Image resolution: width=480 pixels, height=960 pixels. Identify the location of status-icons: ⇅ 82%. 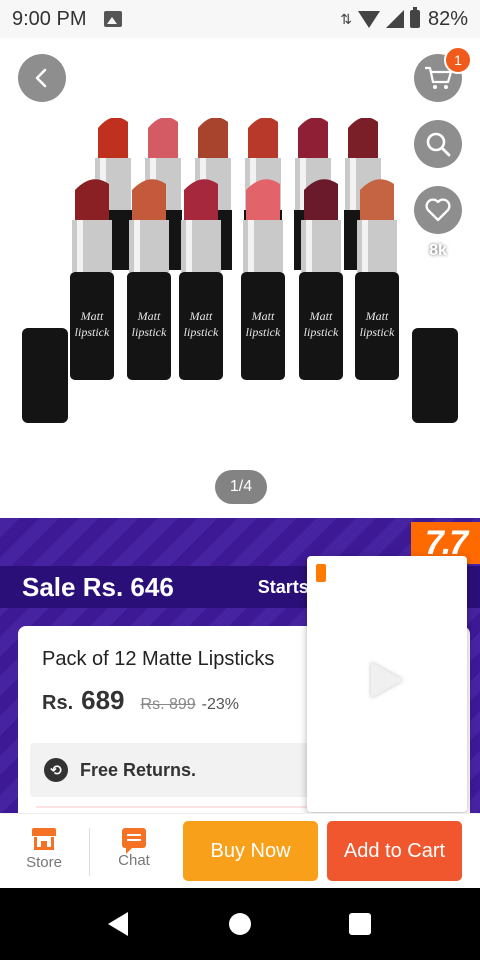
(404, 19).